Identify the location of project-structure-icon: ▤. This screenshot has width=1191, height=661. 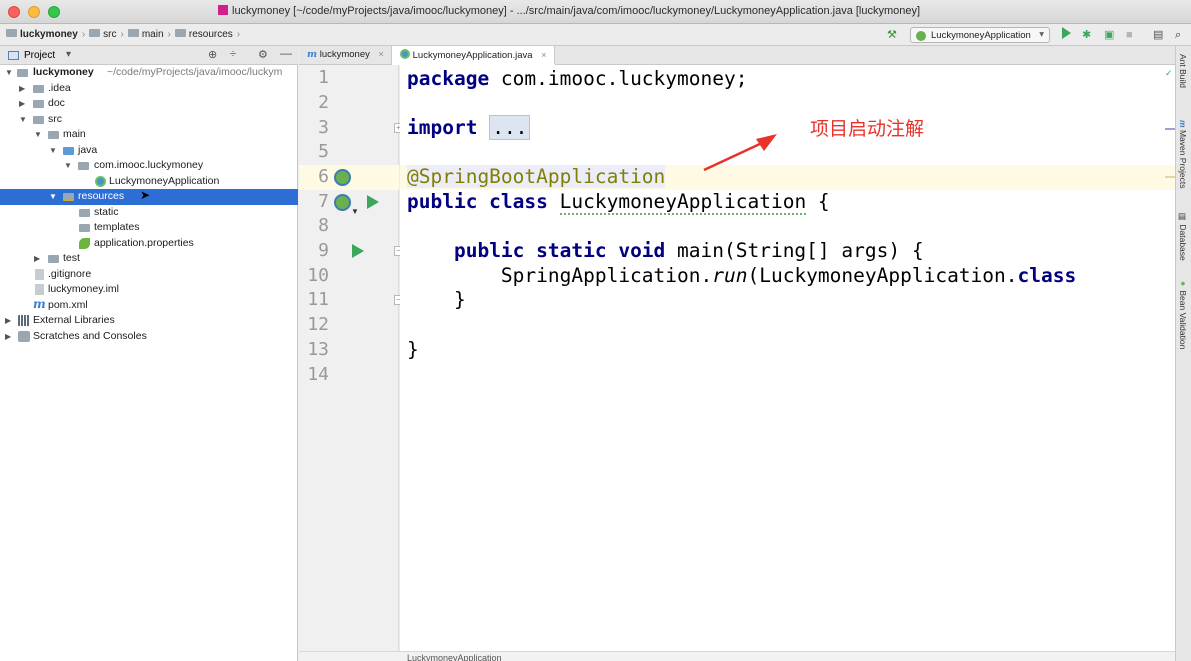
(1158, 35).